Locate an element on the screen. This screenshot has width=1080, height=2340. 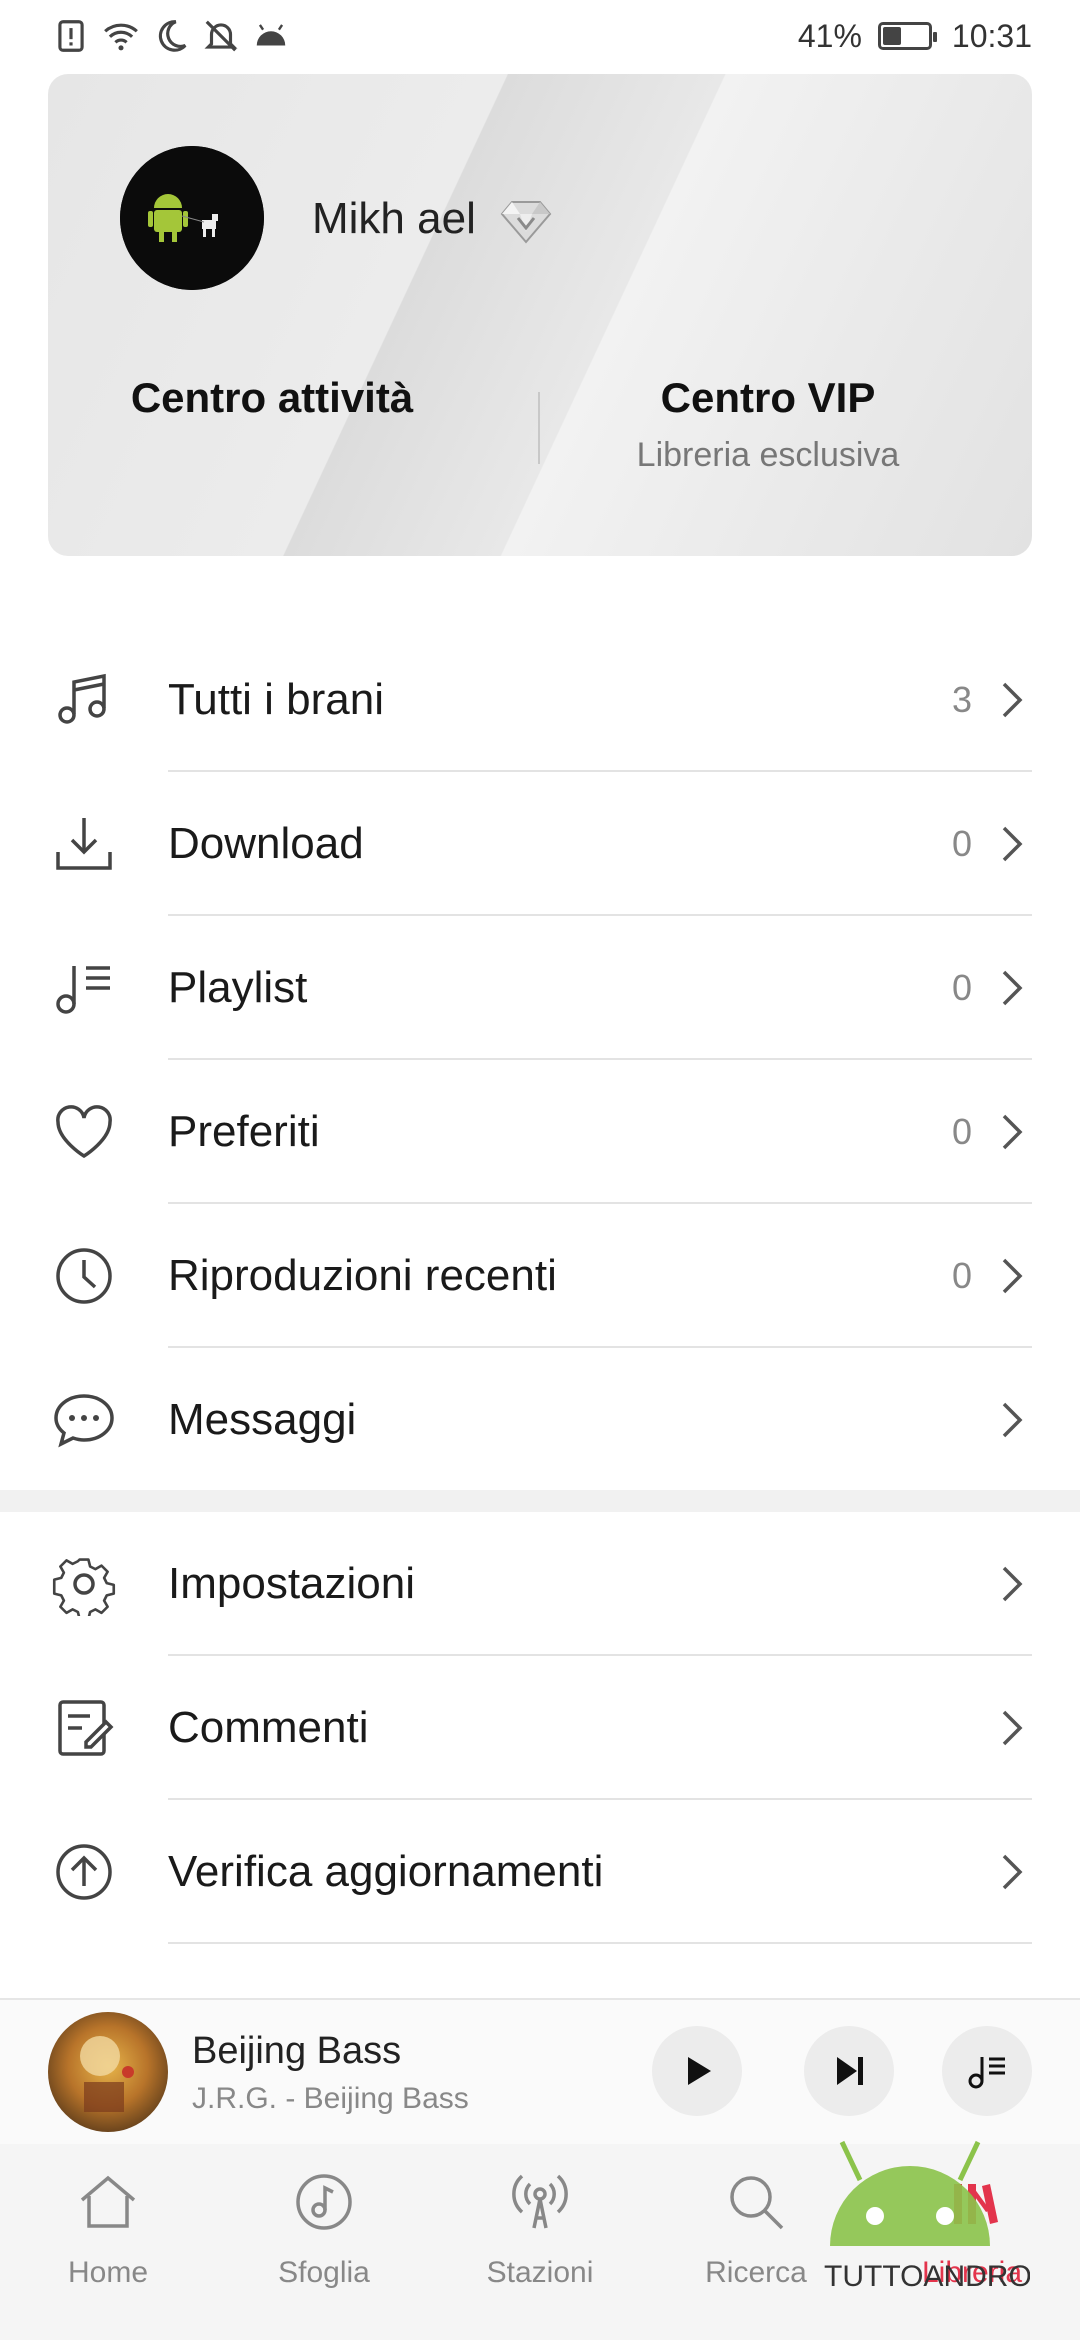
section-divider is located at coordinates (540, 1501).